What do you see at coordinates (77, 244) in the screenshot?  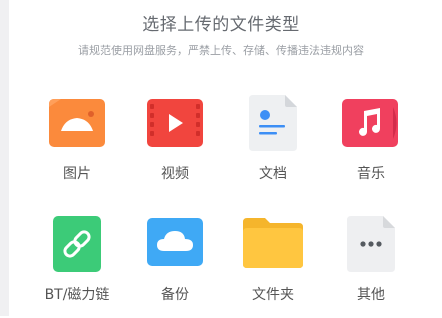 I see `link-icon` at bounding box center [77, 244].